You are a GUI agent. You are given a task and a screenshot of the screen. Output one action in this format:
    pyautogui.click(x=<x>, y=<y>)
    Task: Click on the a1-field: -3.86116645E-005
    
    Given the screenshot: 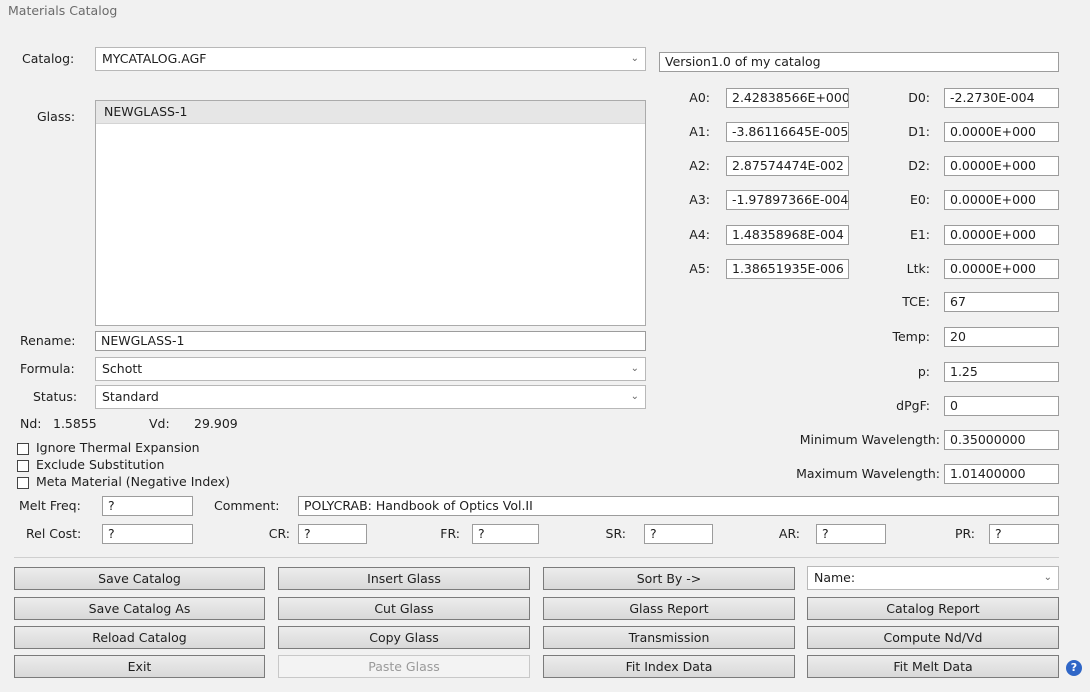 What is the action you would take?
    pyautogui.click(x=787, y=132)
    